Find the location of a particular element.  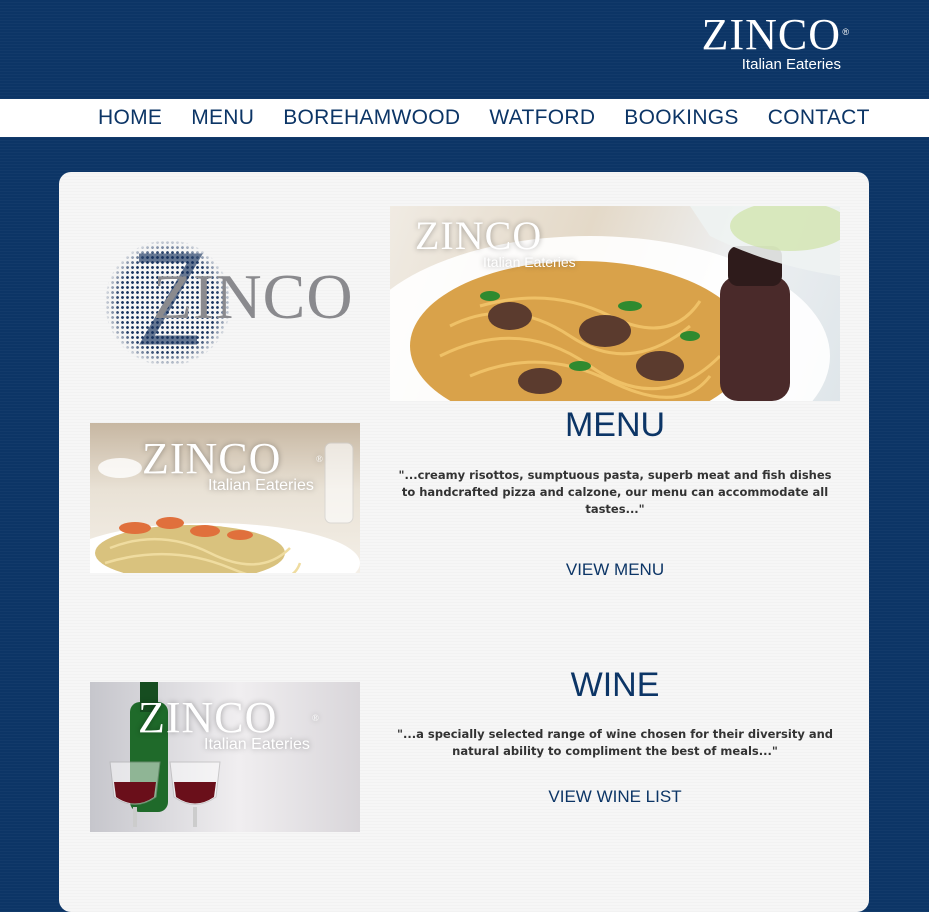

hero-watermark-subtitle: Italian Eateries is located at coordinates (529, 262).